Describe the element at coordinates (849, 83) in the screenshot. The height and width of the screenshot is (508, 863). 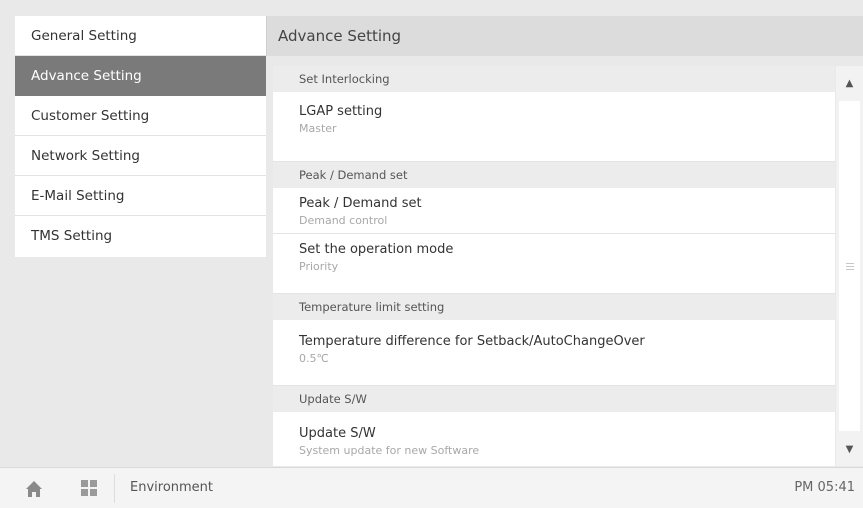
I see `triangle-up-icon: ▲` at that location.